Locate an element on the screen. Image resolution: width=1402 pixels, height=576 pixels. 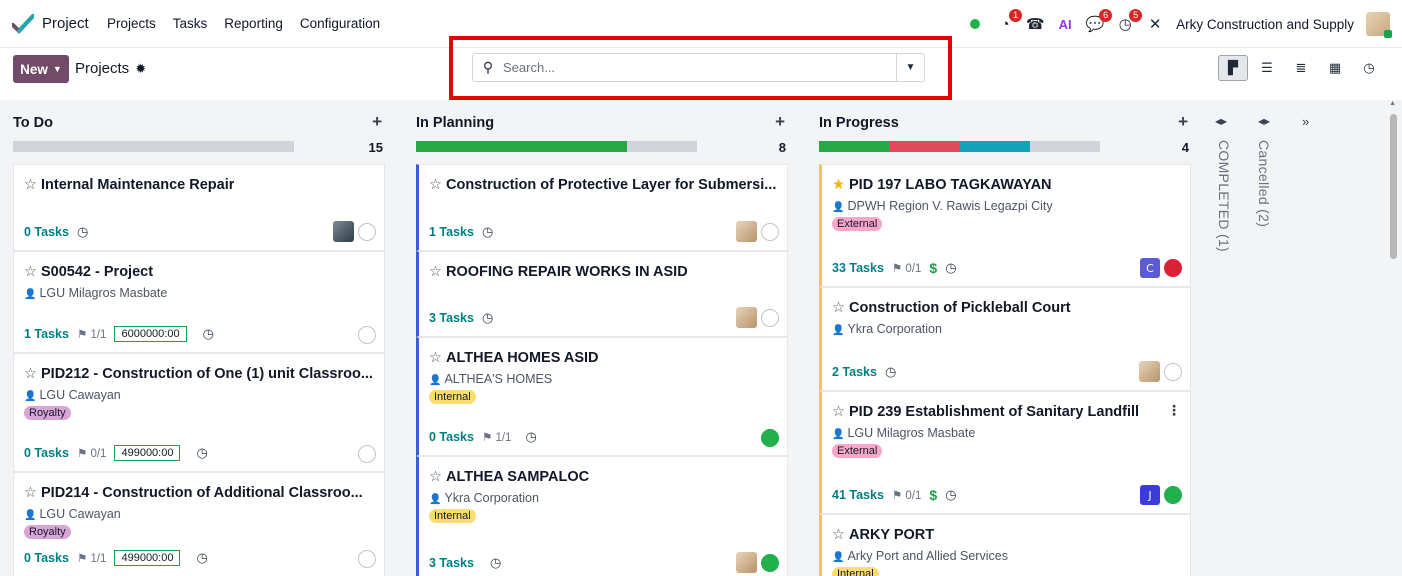
scroll-up-icon: ▲ is located at coordinates (1392, 103).